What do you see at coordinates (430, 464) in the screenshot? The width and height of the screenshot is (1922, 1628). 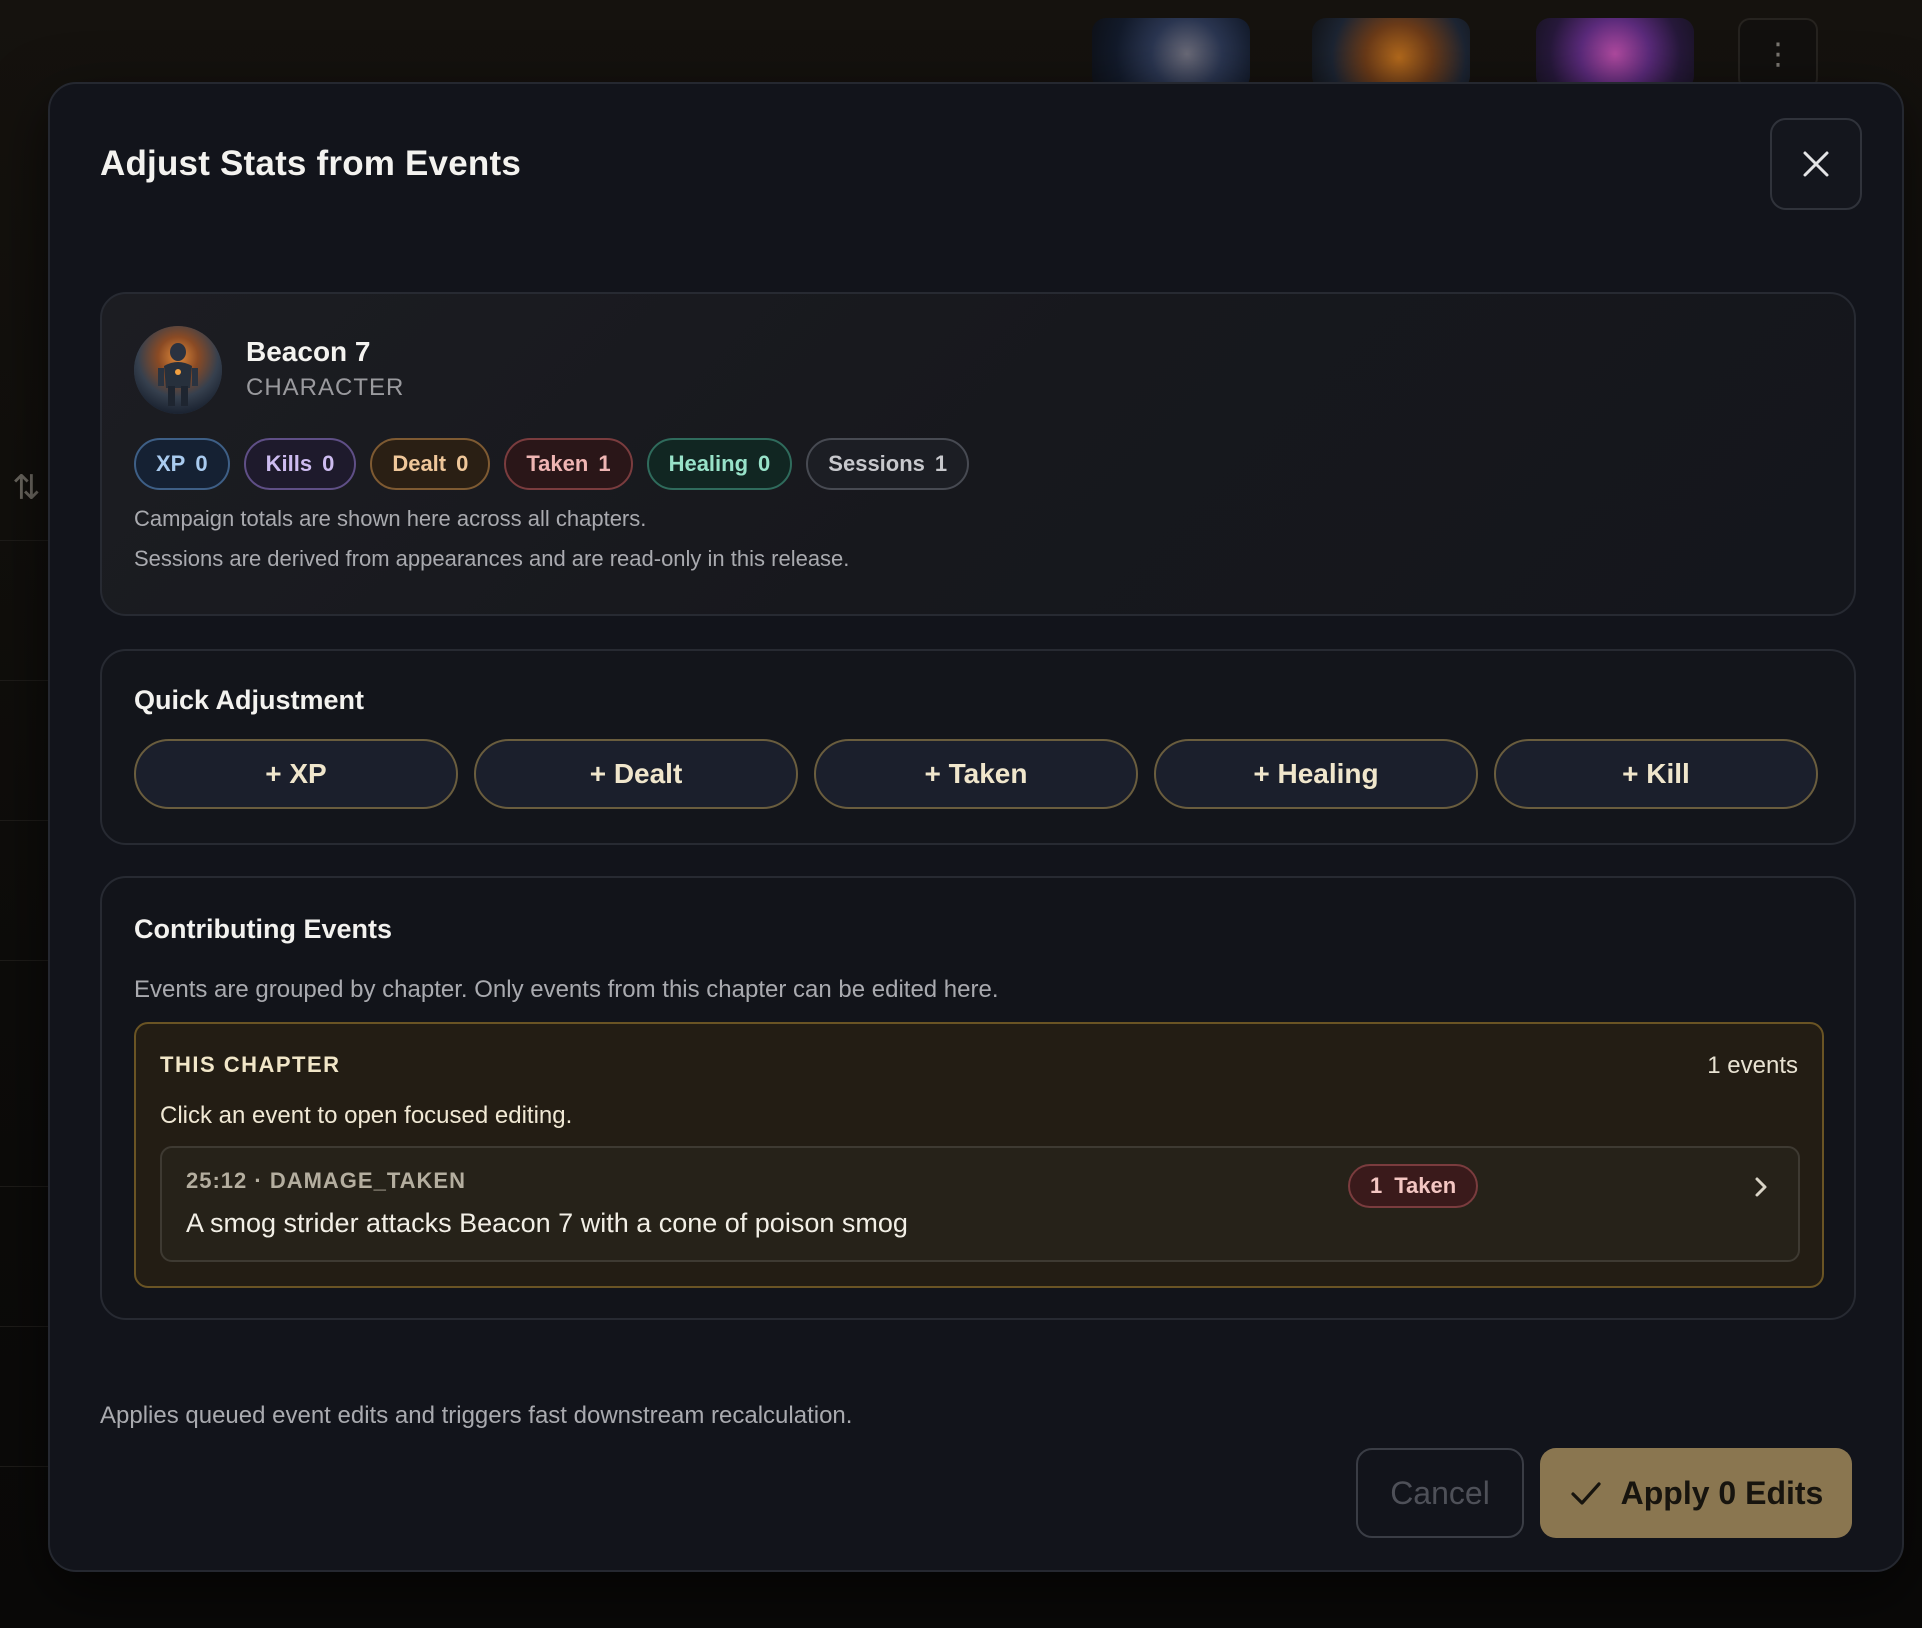 I see `stat-pill-dealt: Dealt 0` at bounding box center [430, 464].